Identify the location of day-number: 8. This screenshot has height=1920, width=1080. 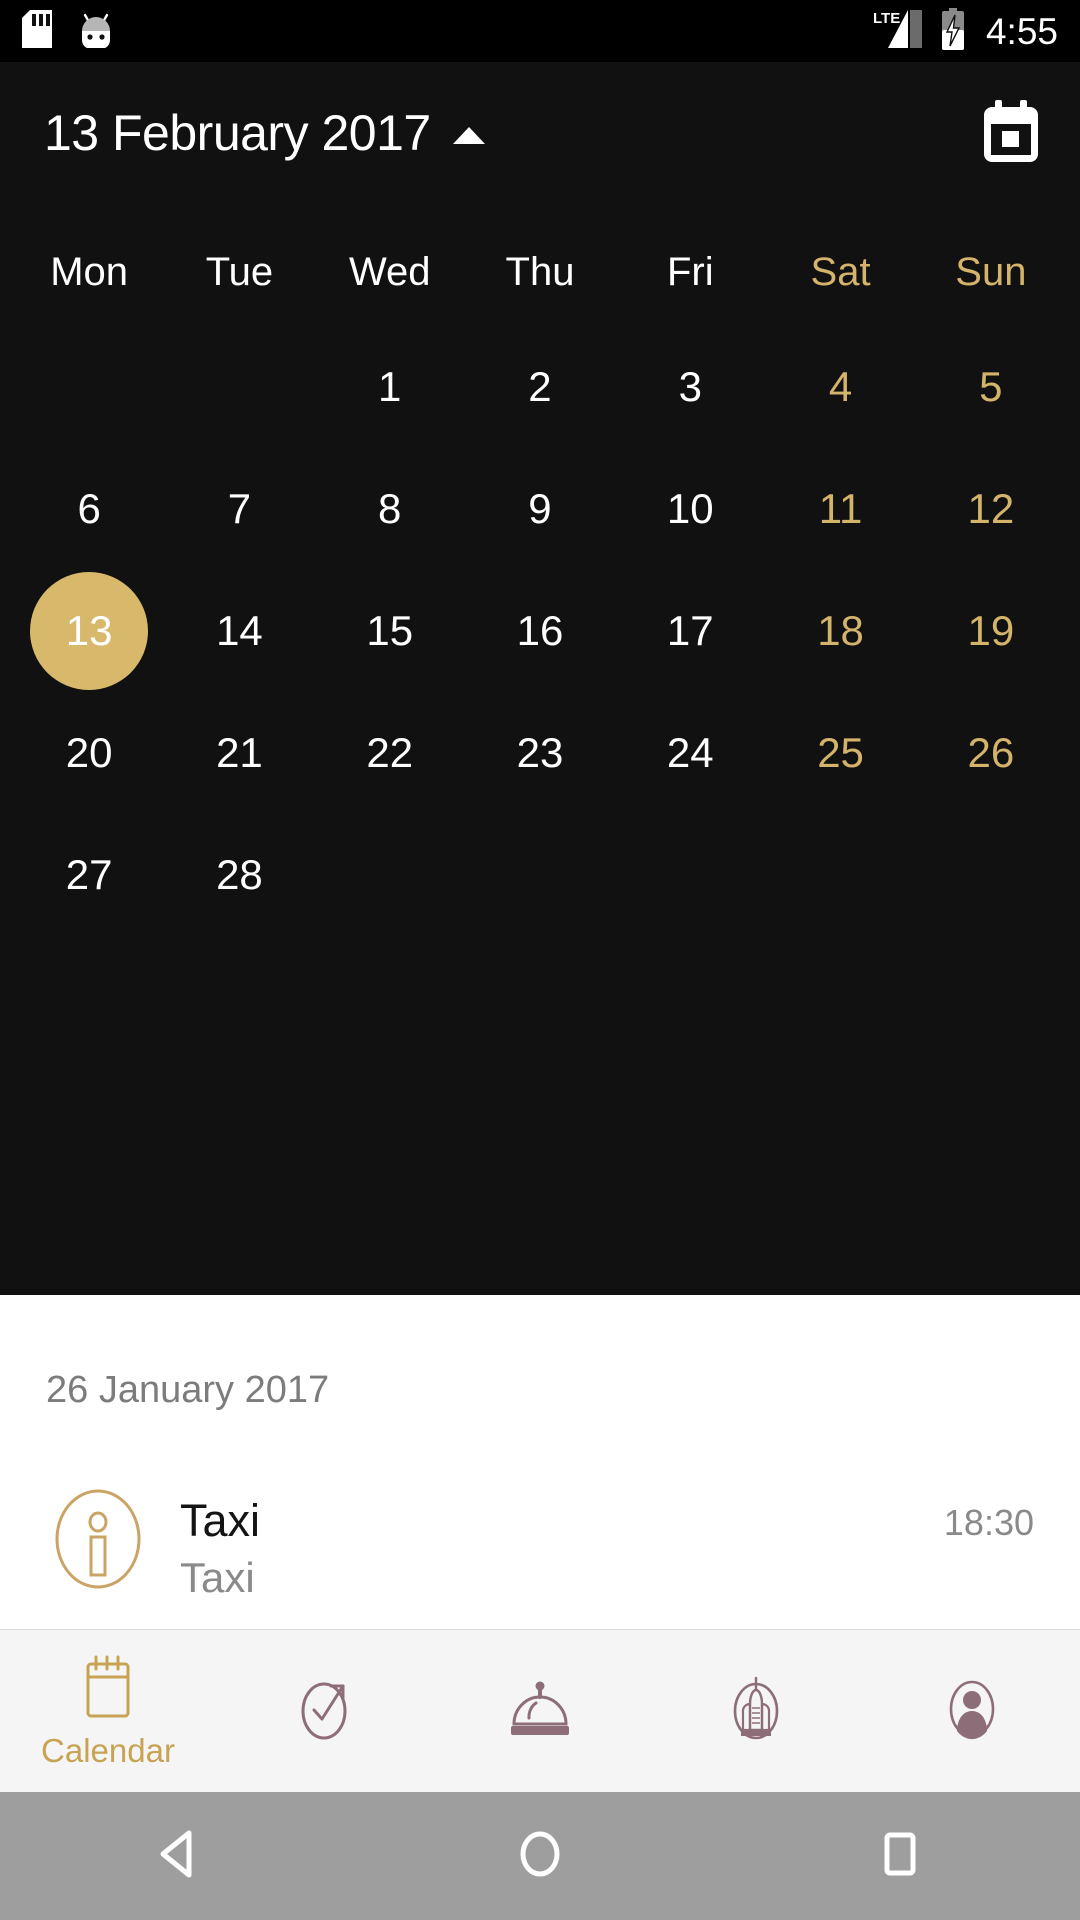
(390, 508).